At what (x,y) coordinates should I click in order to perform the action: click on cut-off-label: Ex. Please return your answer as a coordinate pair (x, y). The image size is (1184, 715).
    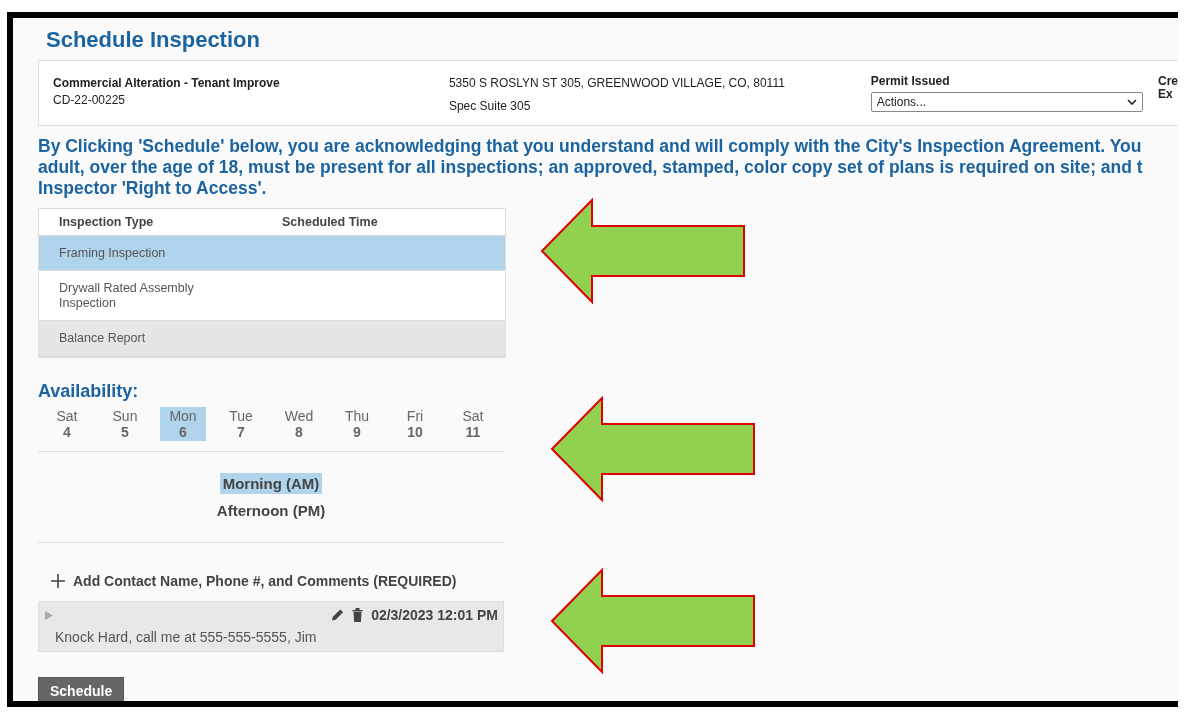
    Looking at the image, I should click on (1166, 94).